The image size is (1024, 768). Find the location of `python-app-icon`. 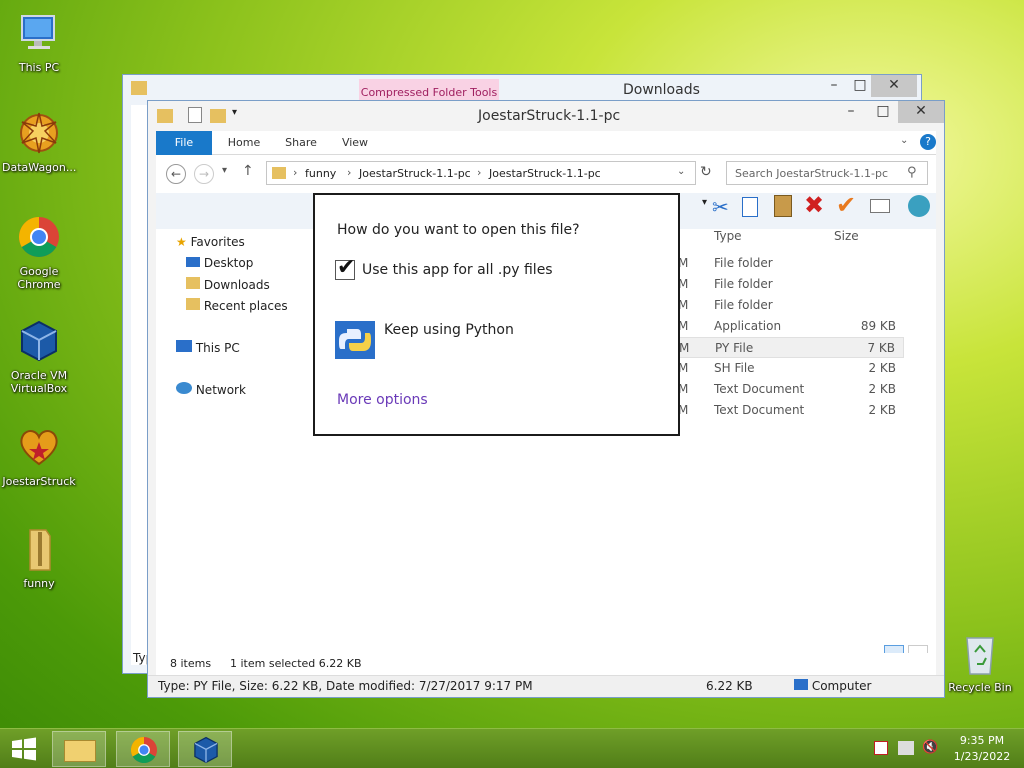

python-app-icon is located at coordinates (355, 340).